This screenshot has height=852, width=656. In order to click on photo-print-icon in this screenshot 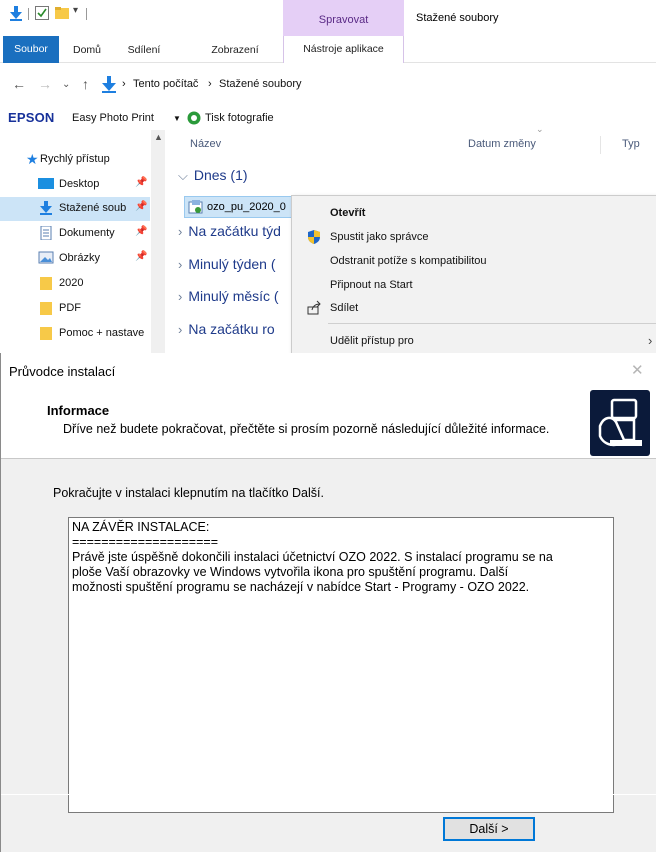, I will do `click(194, 118)`.